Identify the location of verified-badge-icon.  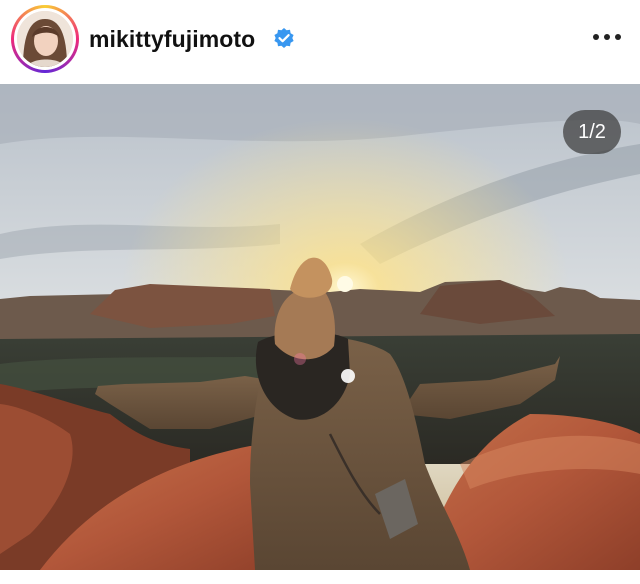
(284, 38).